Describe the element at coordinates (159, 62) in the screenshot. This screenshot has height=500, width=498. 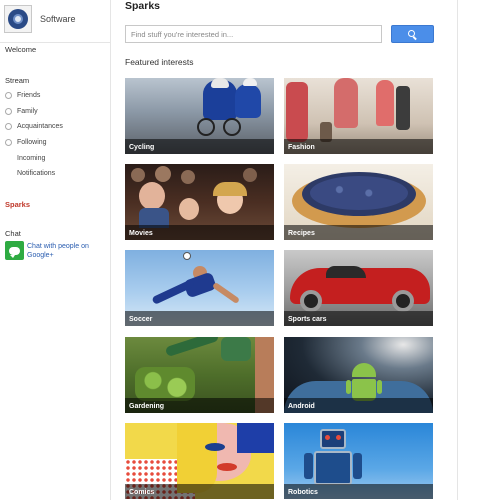
I see `featured-heading: Featured interests` at that location.